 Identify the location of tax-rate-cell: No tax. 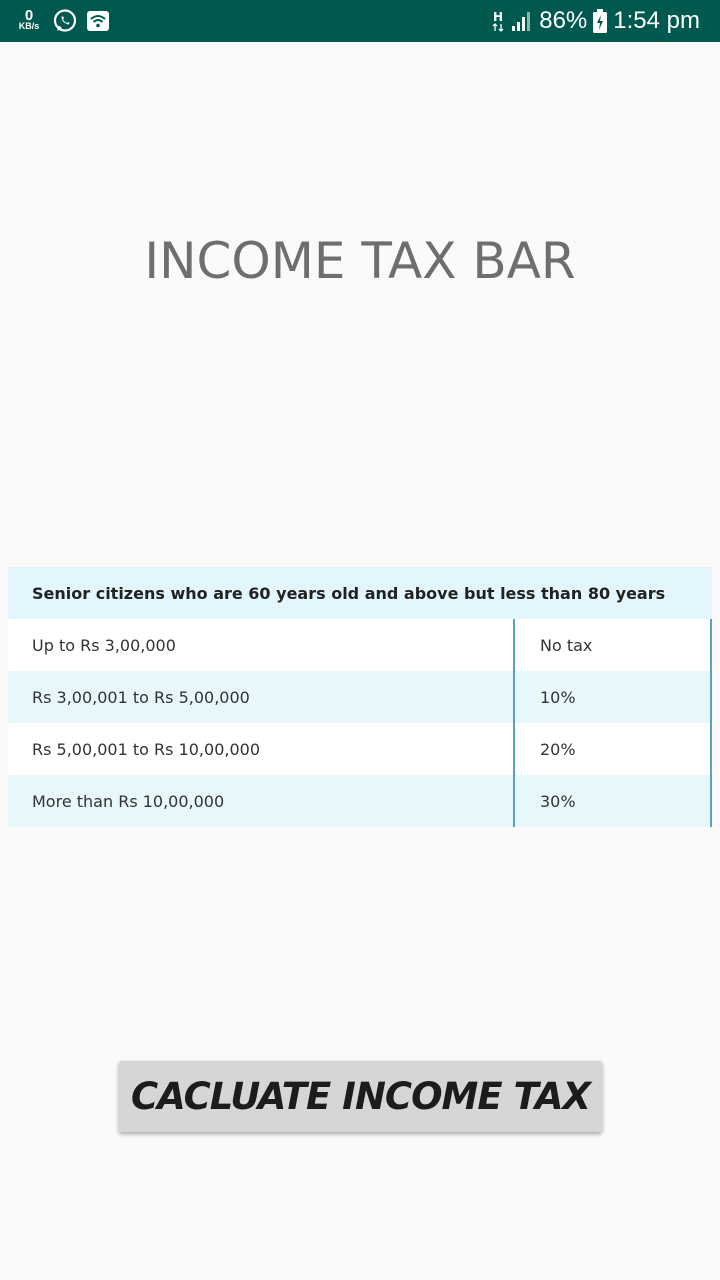
(613, 645).